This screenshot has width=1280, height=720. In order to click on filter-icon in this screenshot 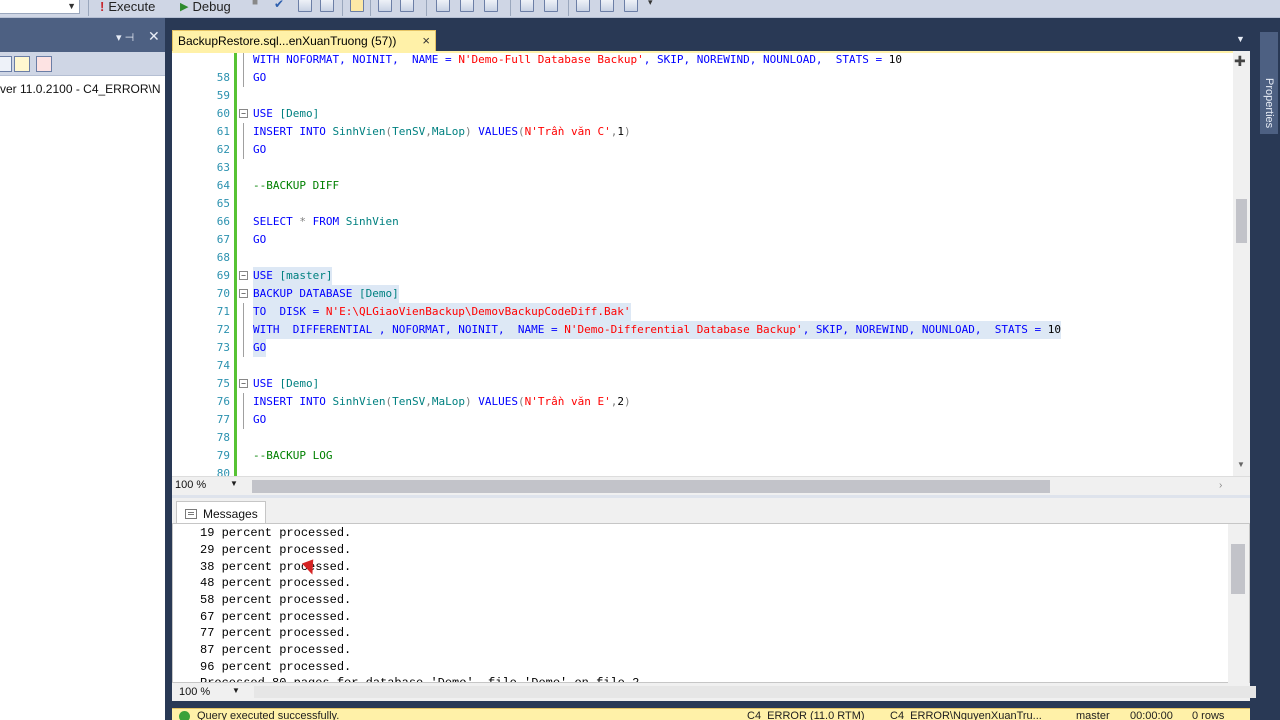, I will do `click(44, 64)`.